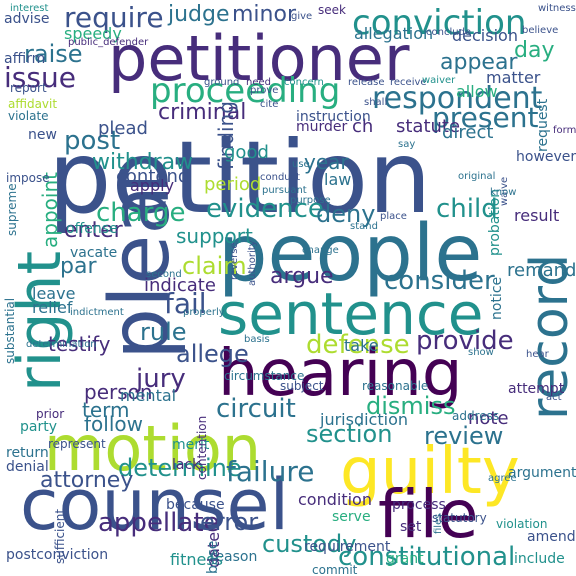 This screenshot has width=576, height=576. What do you see at coordinates (123, 128) in the screenshot?
I see `word-plead: plead` at bounding box center [123, 128].